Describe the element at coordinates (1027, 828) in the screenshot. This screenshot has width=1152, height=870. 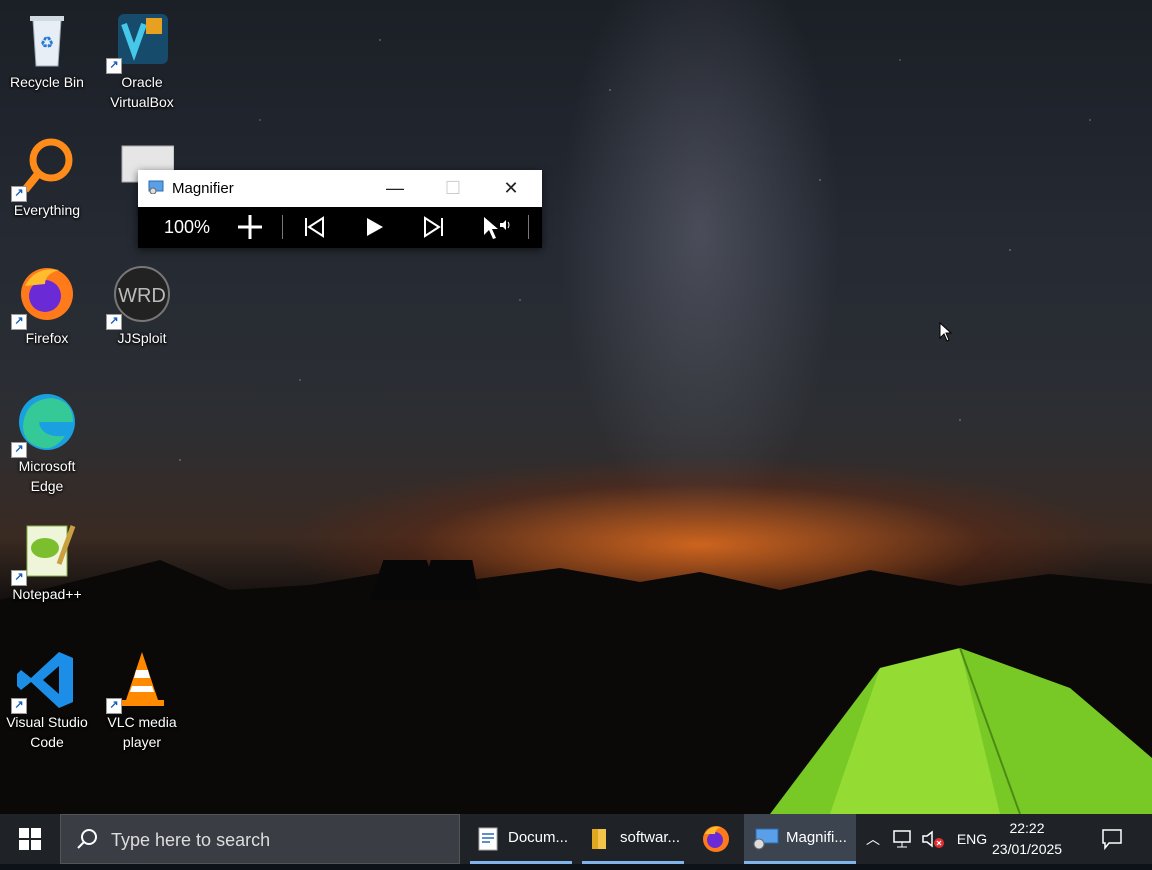
I see `clock-time: 22:22` at that location.